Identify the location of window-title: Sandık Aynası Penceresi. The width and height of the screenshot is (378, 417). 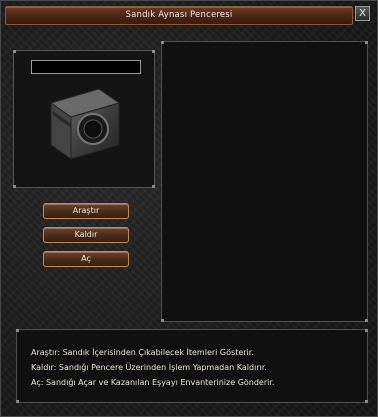
(179, 15).